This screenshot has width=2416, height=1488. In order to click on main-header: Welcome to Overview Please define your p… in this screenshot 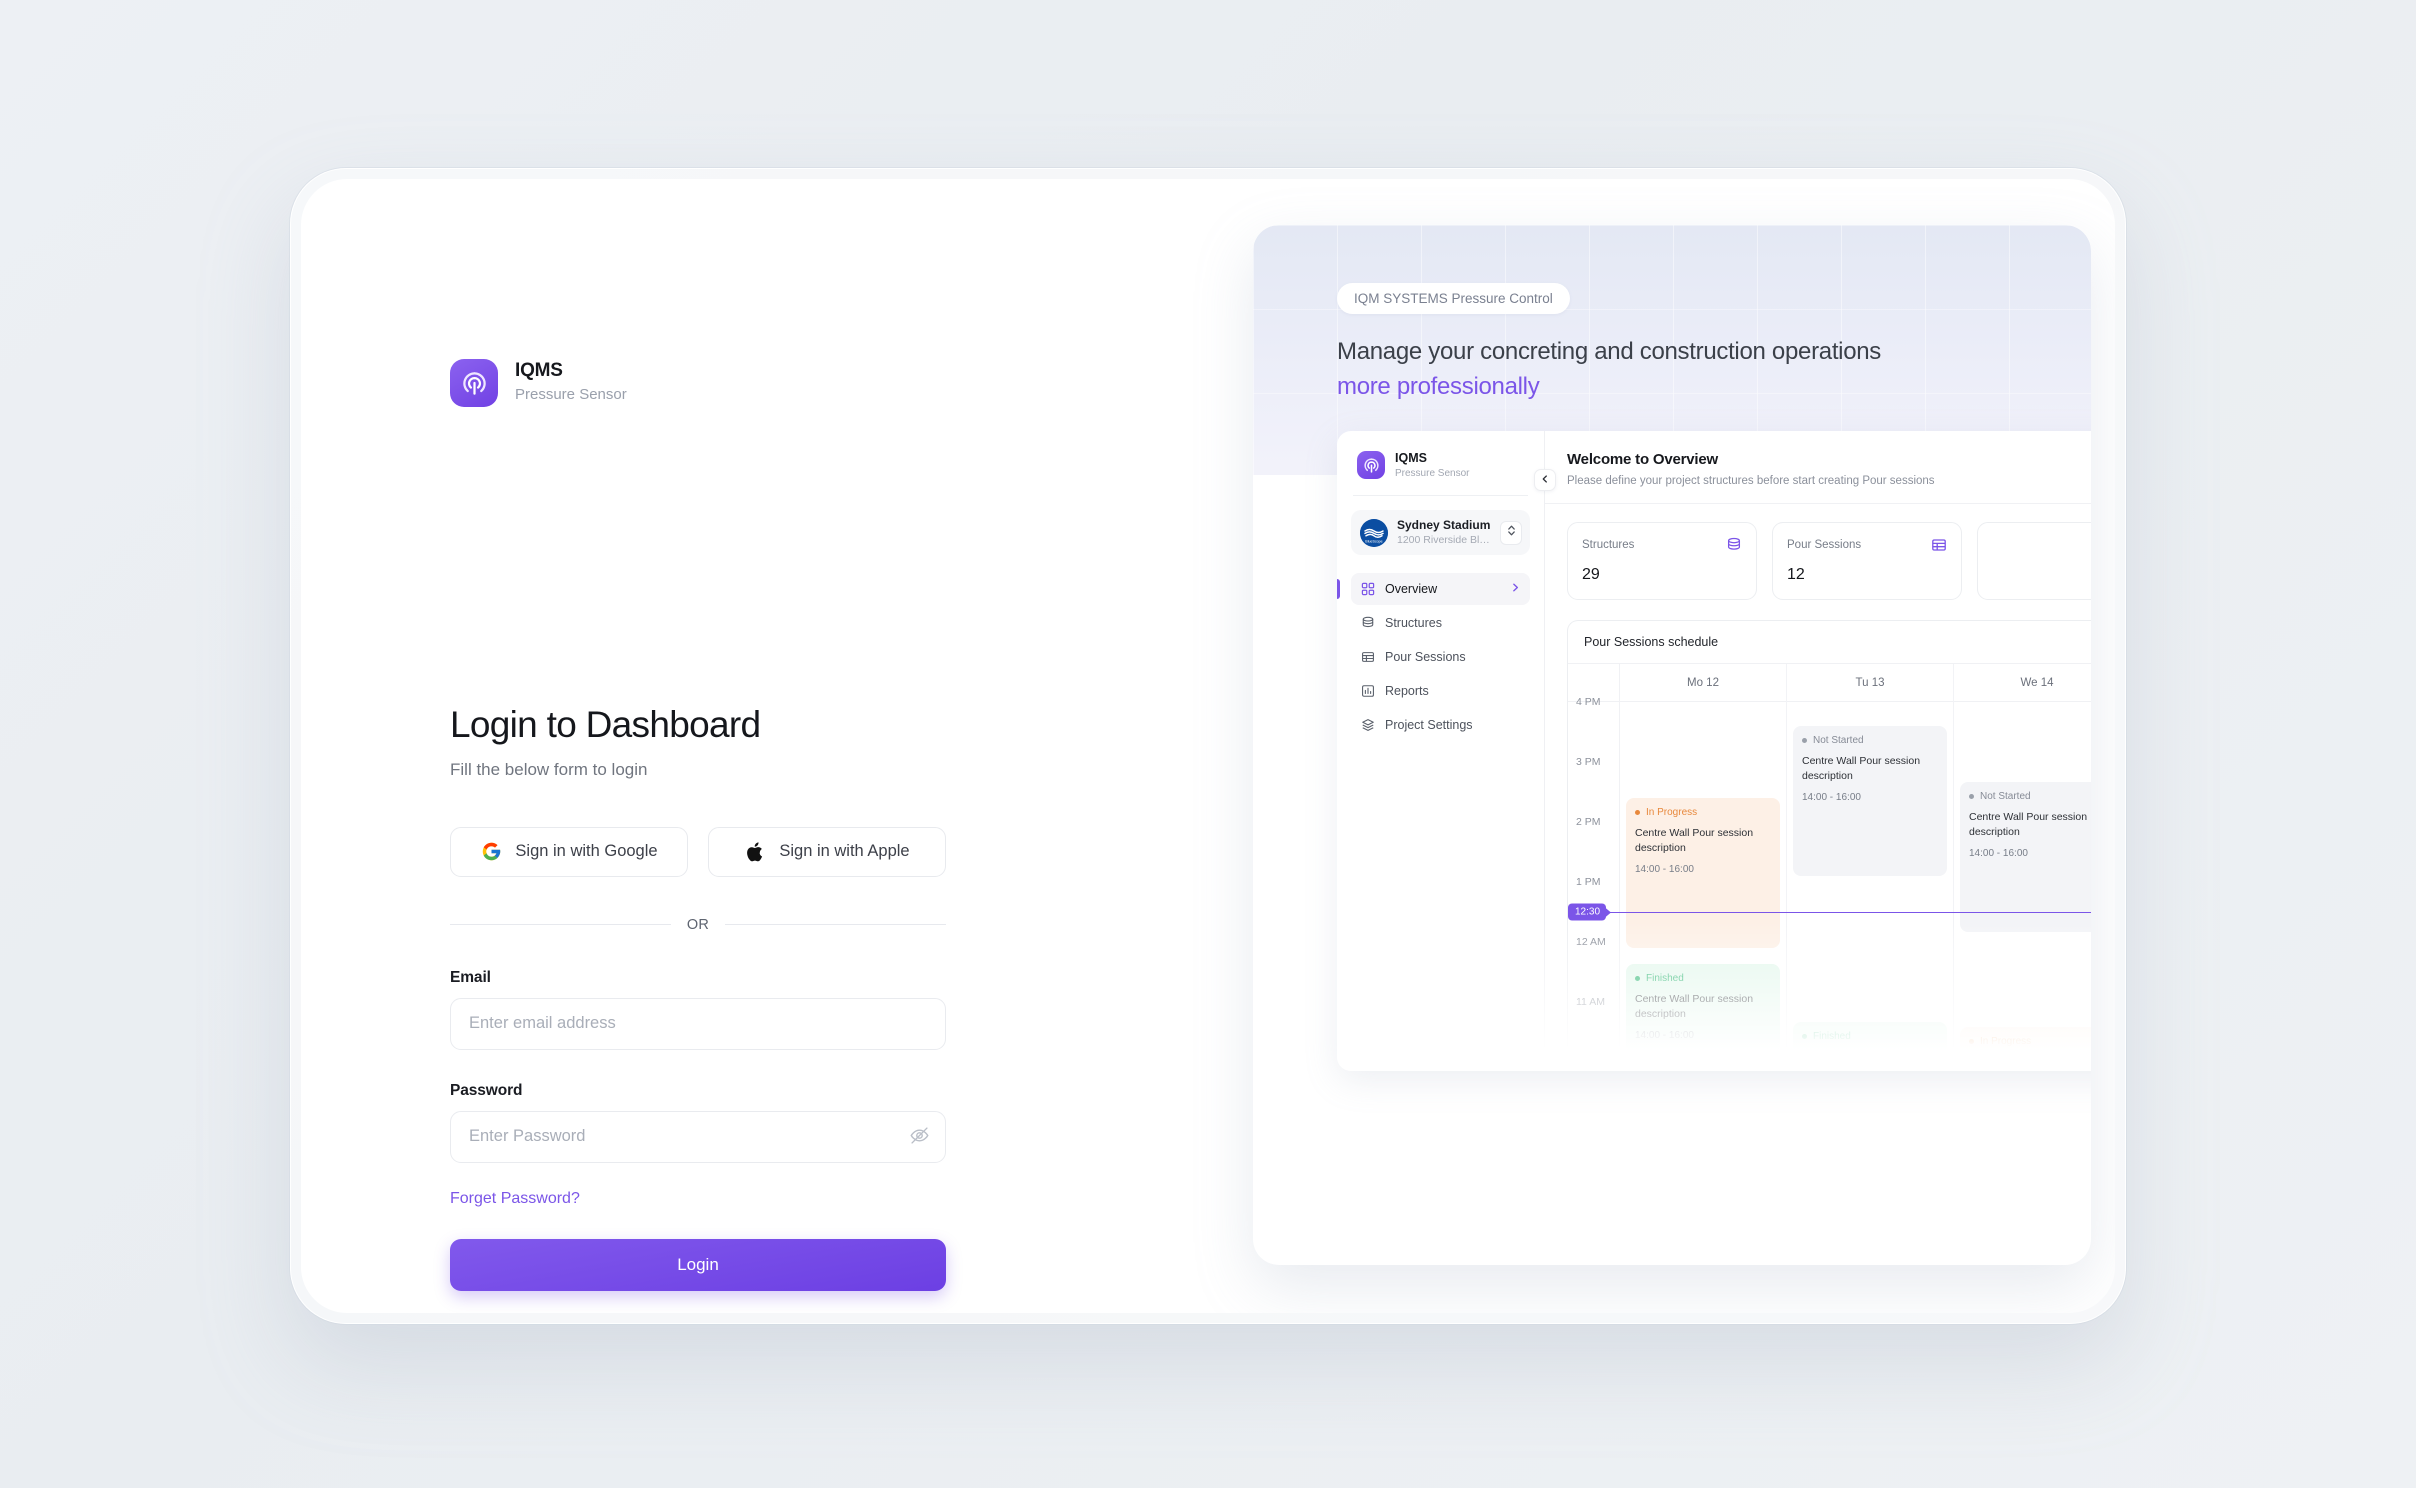, I will do `click(1818, 467)`.